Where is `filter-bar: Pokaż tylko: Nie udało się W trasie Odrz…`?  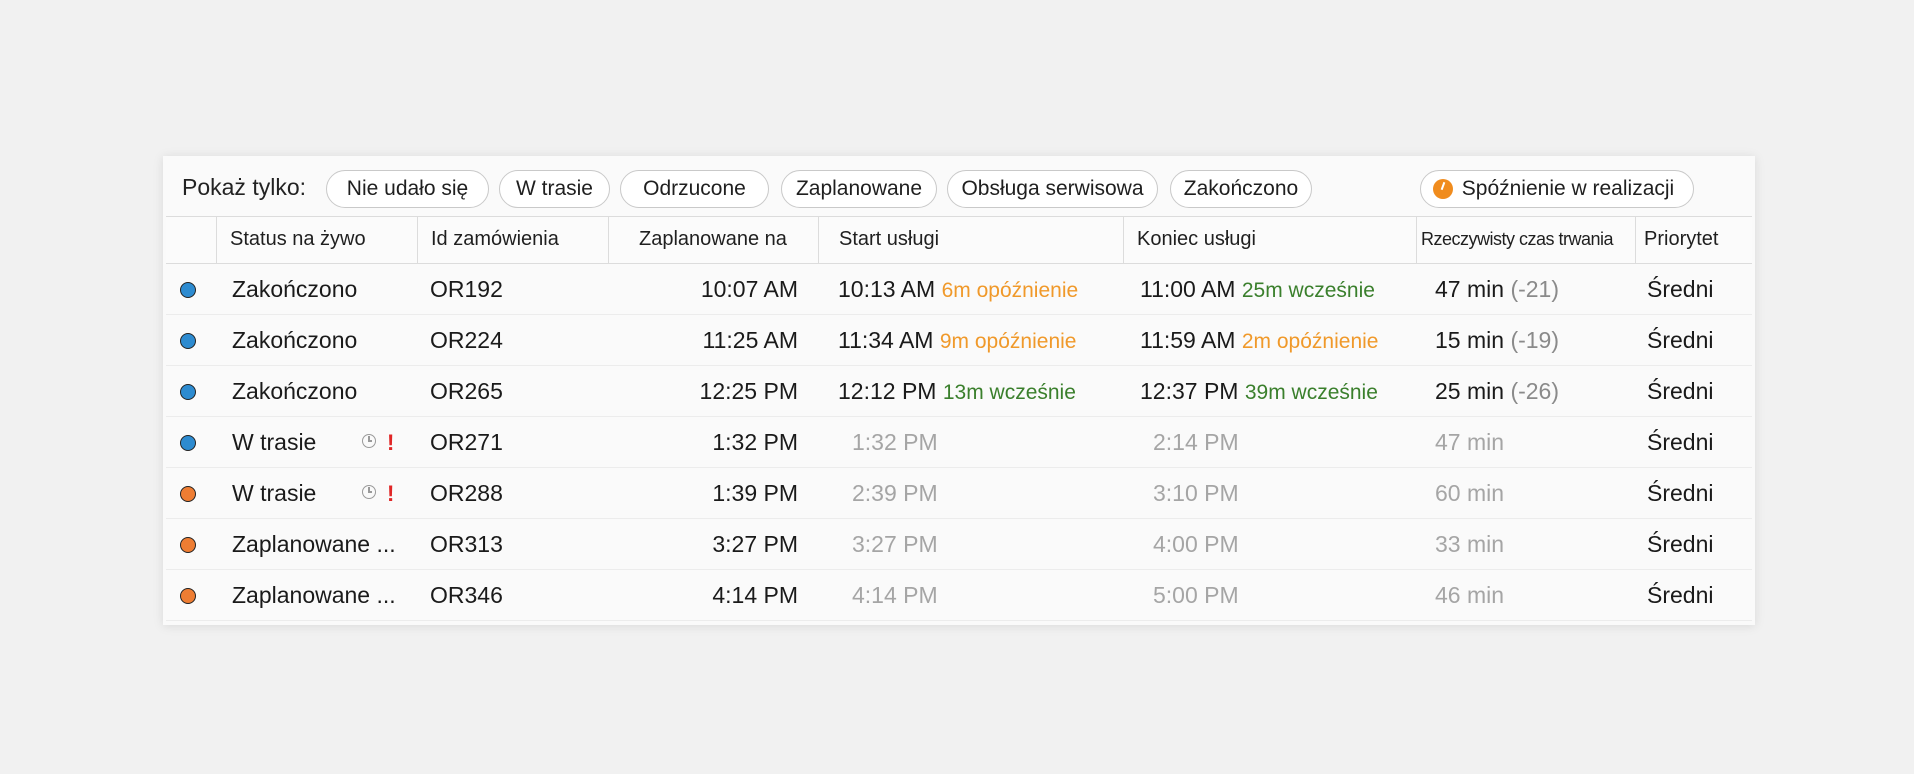 filter-bar: Pokaż tylko: Nie udało się W trasie Odrz… is located at coordinates (959, 186).